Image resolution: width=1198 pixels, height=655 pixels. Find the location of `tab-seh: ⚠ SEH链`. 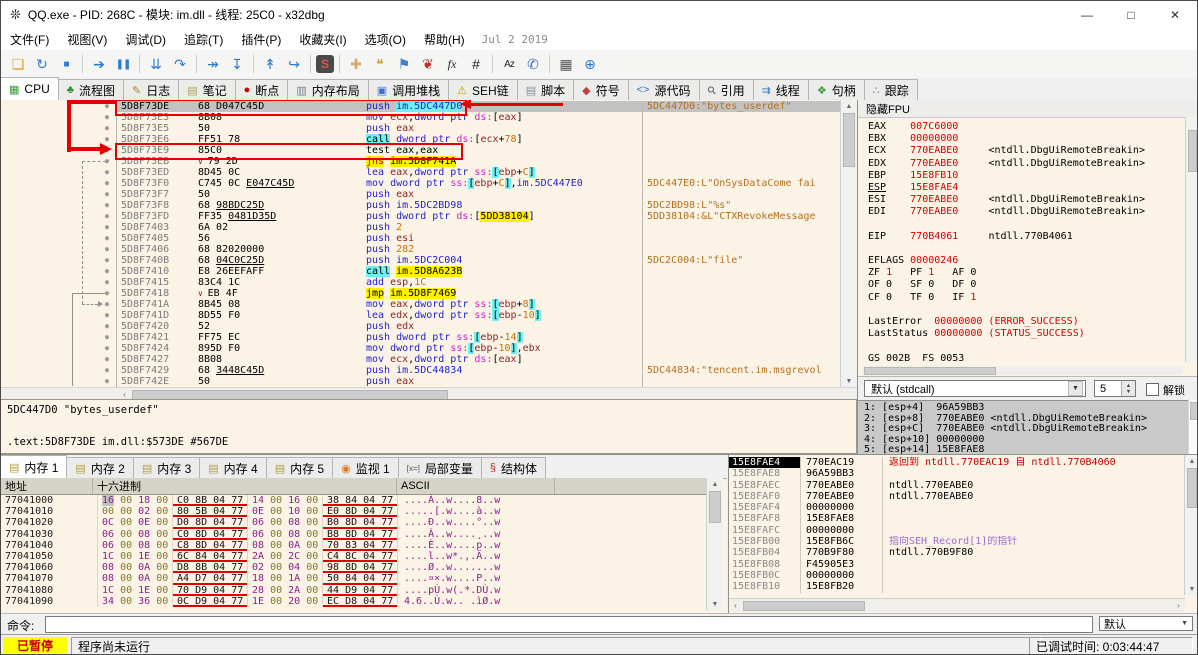

tab-seh: ⚠ SEH链 is located at coordinates (483, 89).